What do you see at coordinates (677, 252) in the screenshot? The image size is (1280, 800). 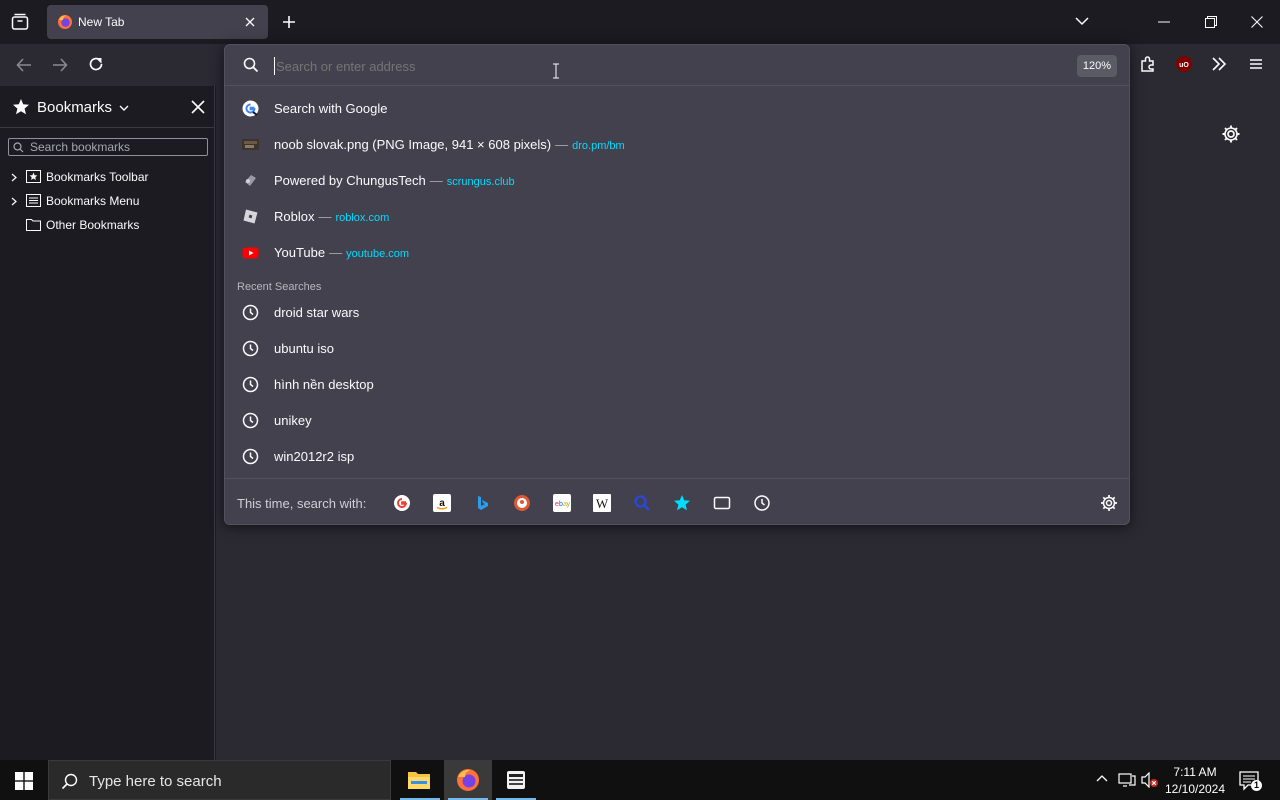 I see `suggestion-youtube: YouTube — youtube.com` at bounding box center [677, 252].